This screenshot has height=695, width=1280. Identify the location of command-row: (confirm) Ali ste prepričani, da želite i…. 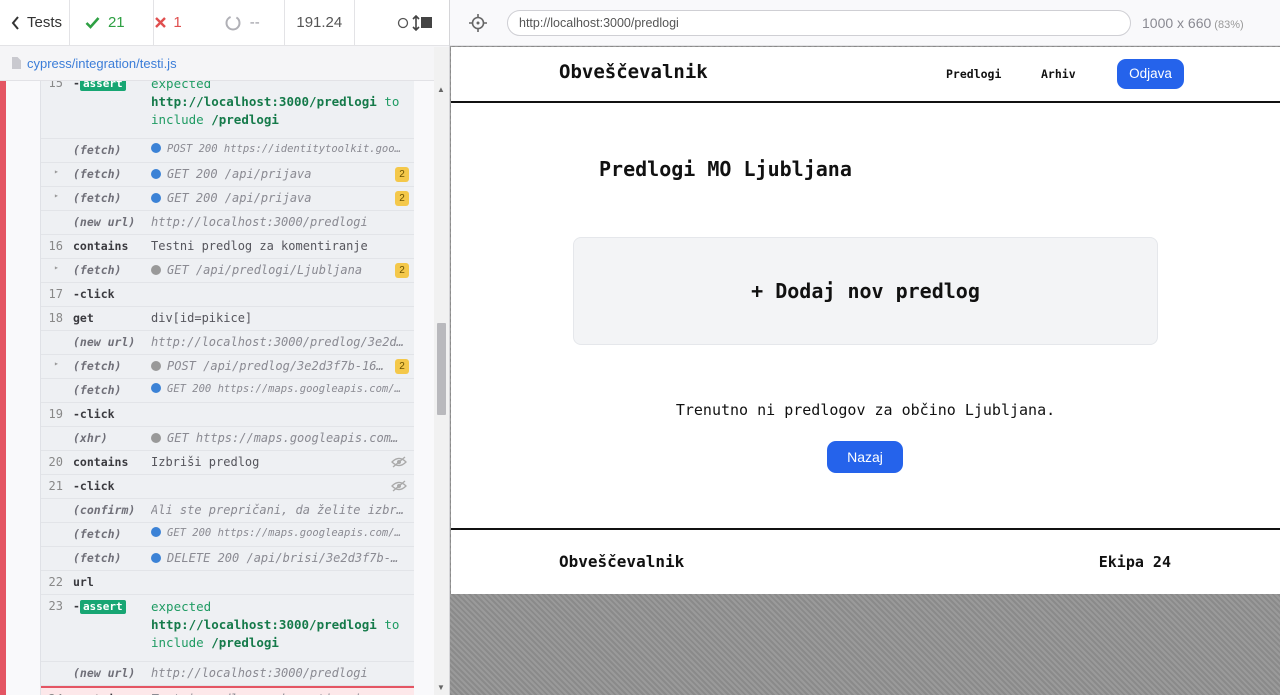
(227, 511).